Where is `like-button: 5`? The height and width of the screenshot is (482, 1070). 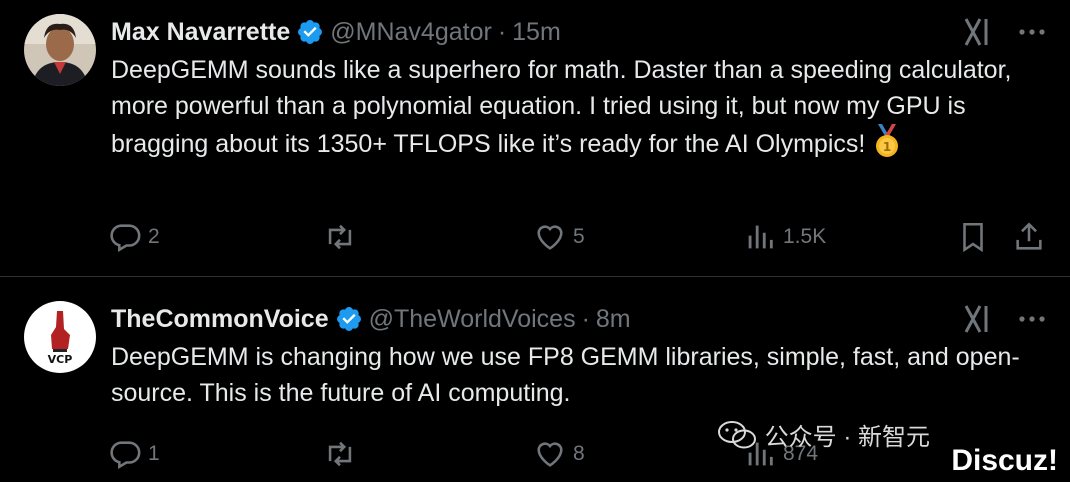
like-button: 5 is located at coordinates (559, 237).